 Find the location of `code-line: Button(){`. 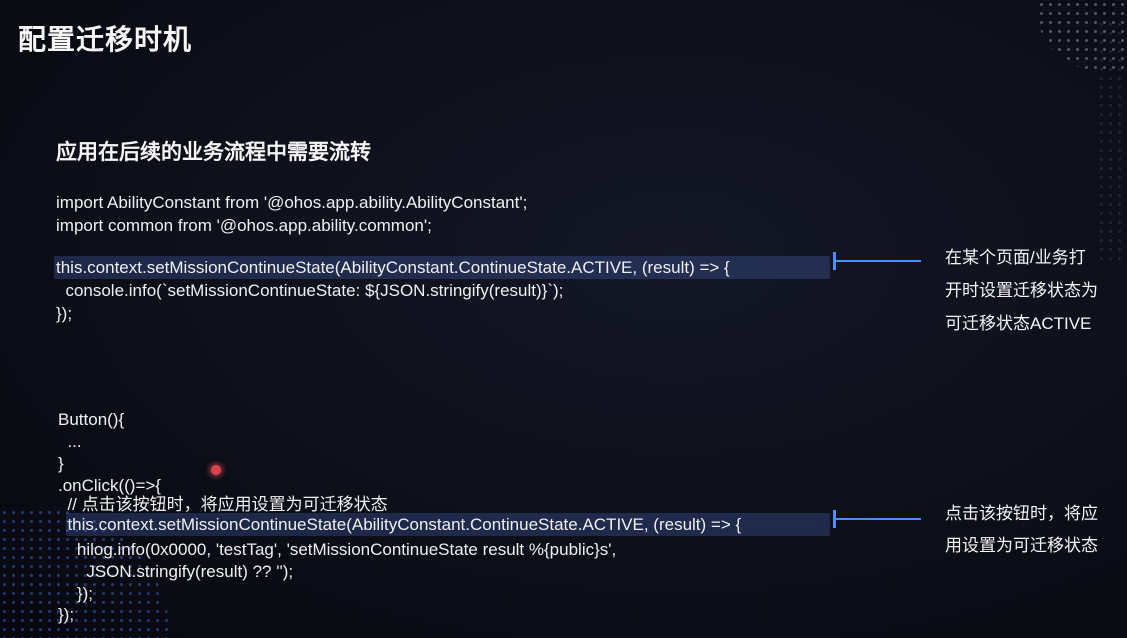

code-line: Button(){ is located at coordinates (91, 419).